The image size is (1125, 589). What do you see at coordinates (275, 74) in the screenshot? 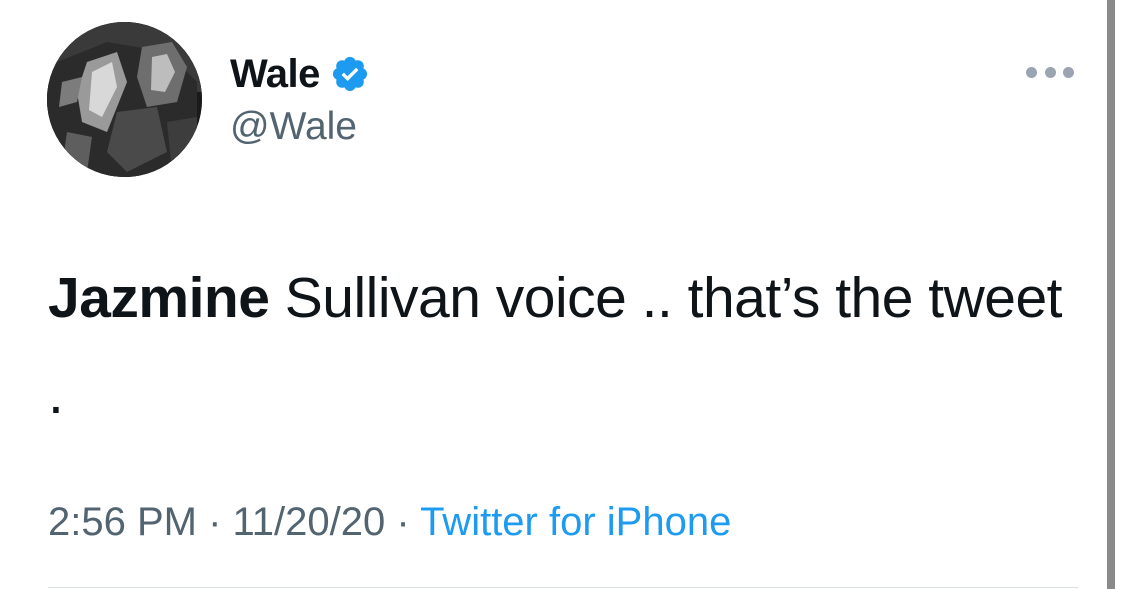
I see `author-name: Wale` at bounding box center [275, 74].